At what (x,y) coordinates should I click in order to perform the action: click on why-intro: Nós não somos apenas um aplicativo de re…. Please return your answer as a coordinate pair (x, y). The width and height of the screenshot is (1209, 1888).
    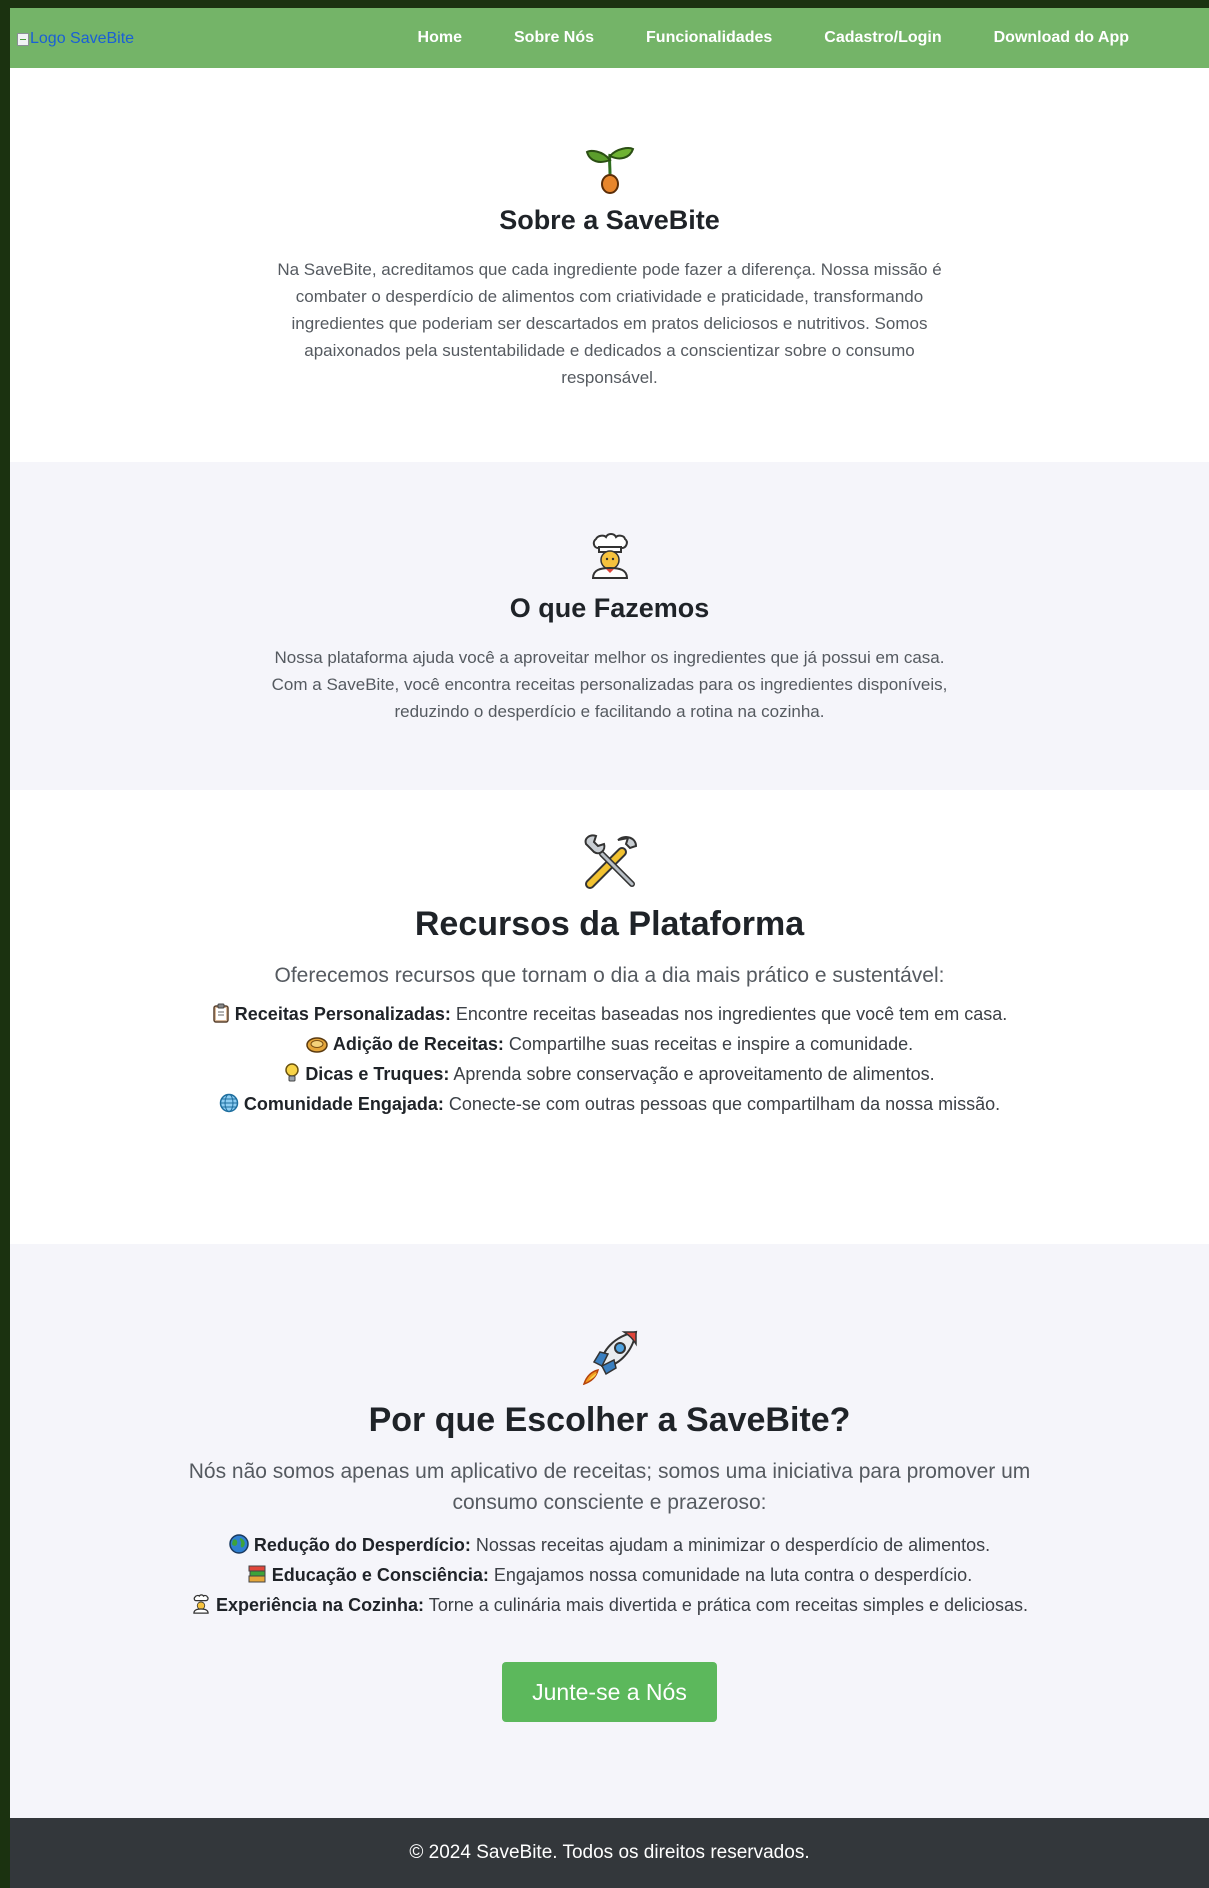
    Looking at the image, I should click on (609, 1487).